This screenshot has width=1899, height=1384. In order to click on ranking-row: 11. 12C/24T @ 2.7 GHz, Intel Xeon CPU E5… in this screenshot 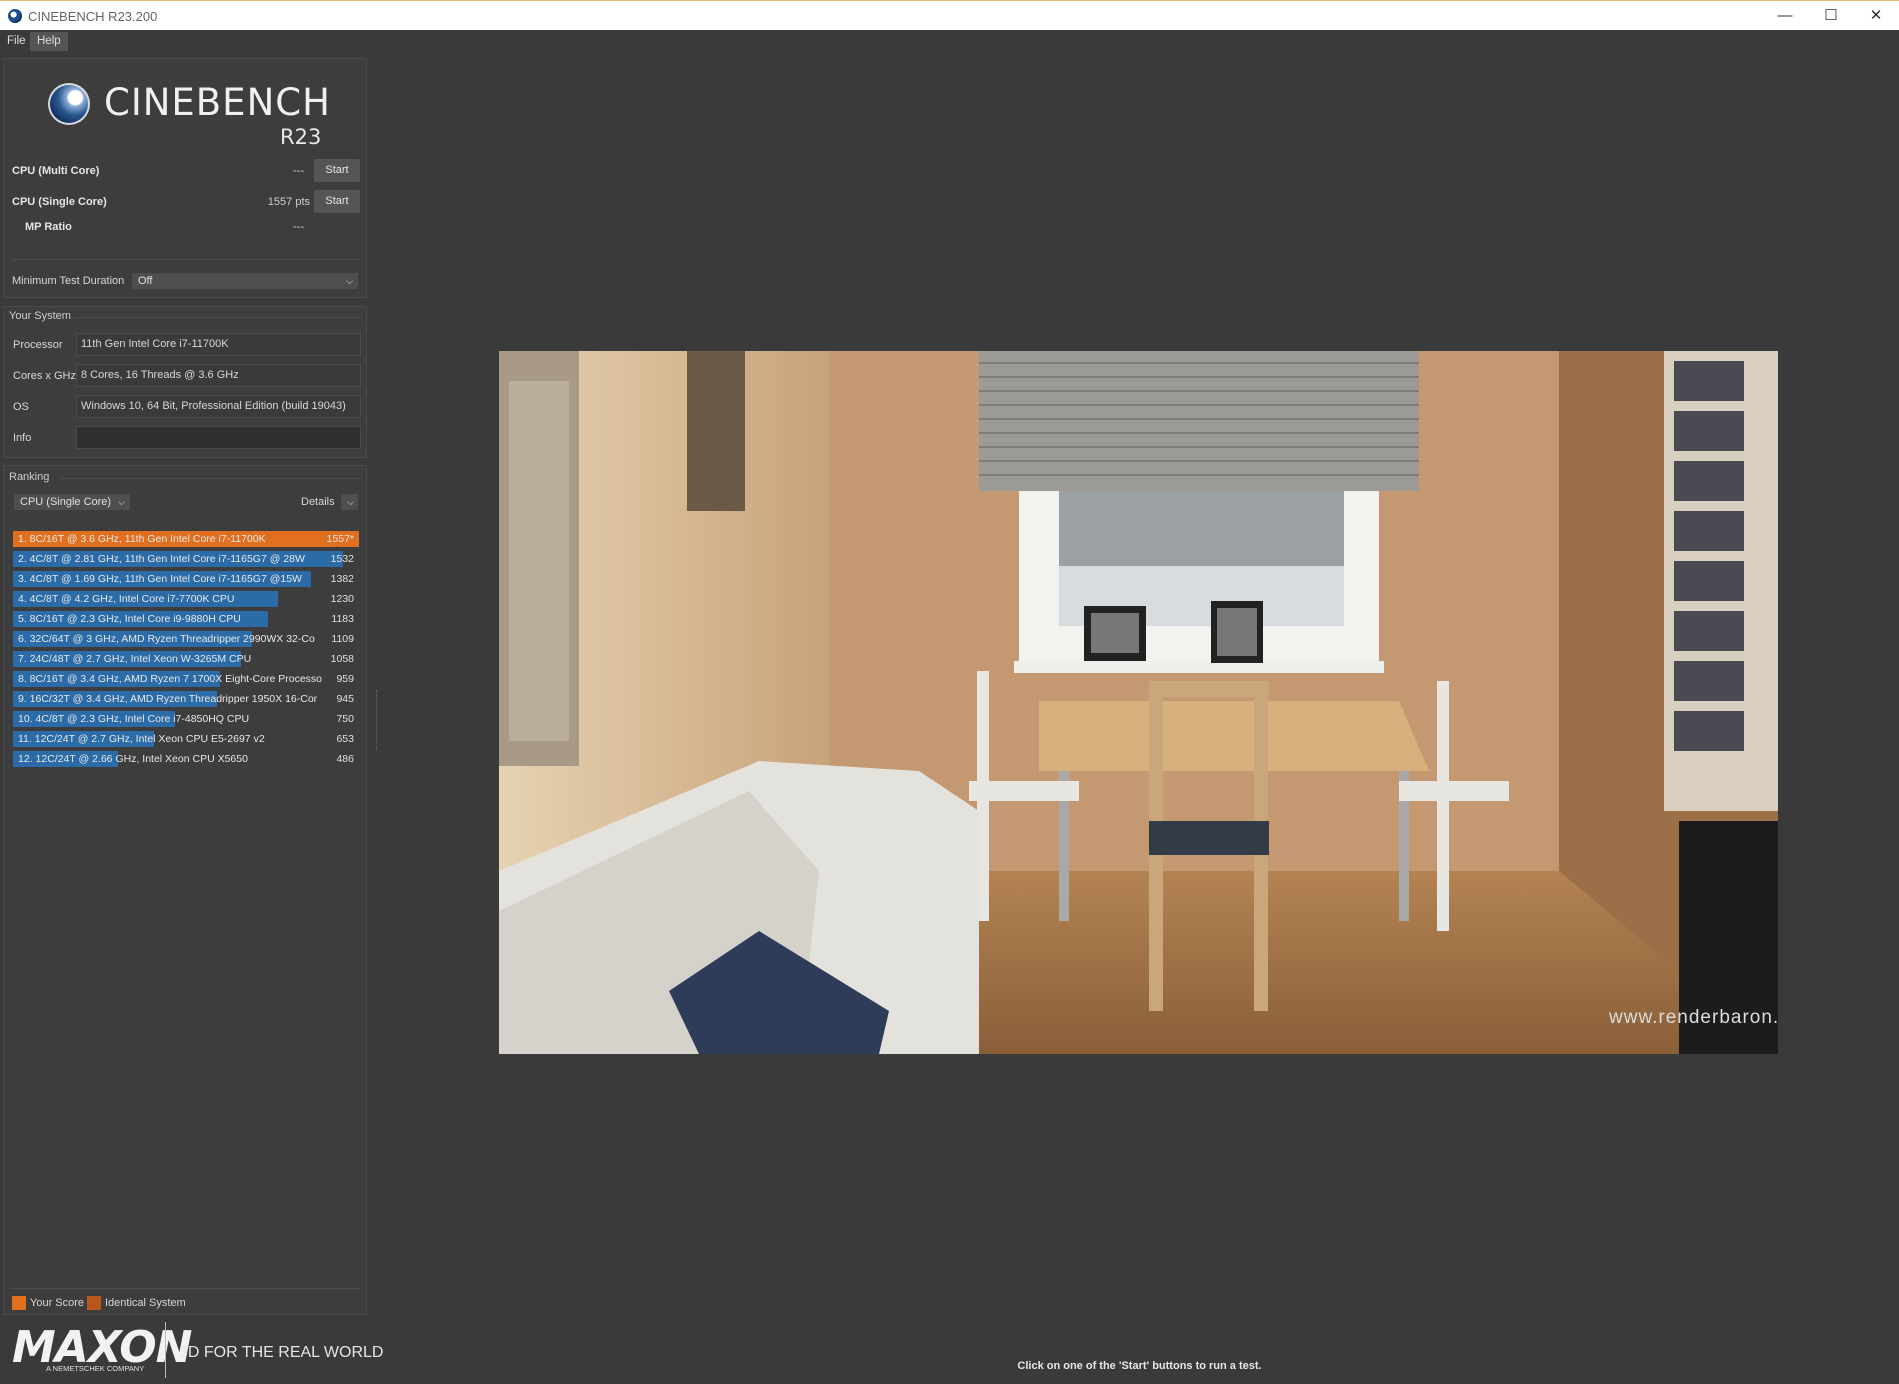, I will do `click(186, 739)`.